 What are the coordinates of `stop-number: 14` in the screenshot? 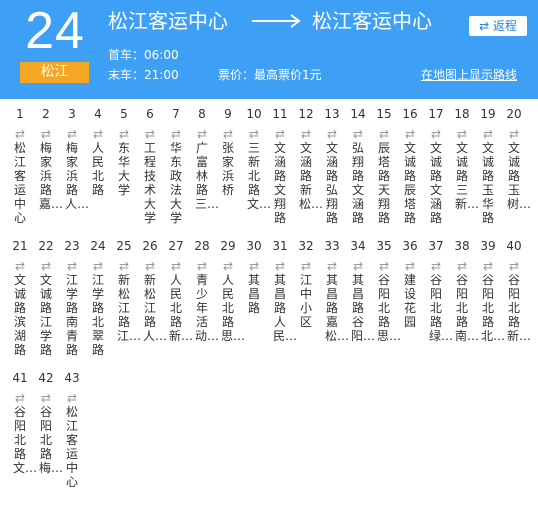 It's located at (358, 114).